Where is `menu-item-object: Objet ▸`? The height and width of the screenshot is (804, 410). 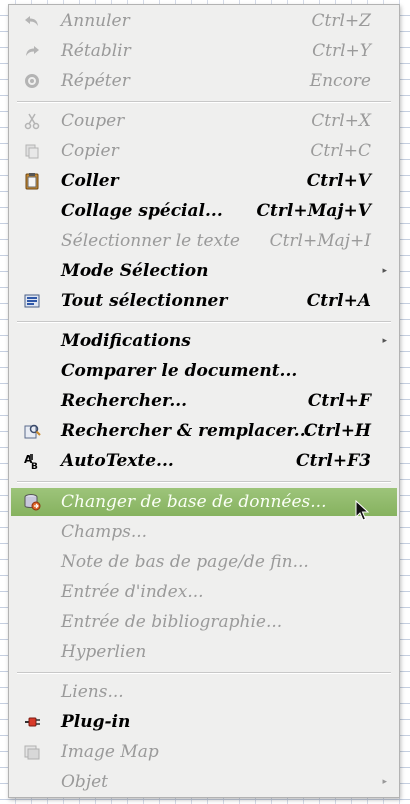
menu-item-object: Objet ▸ is located at coordinates (204, 782).